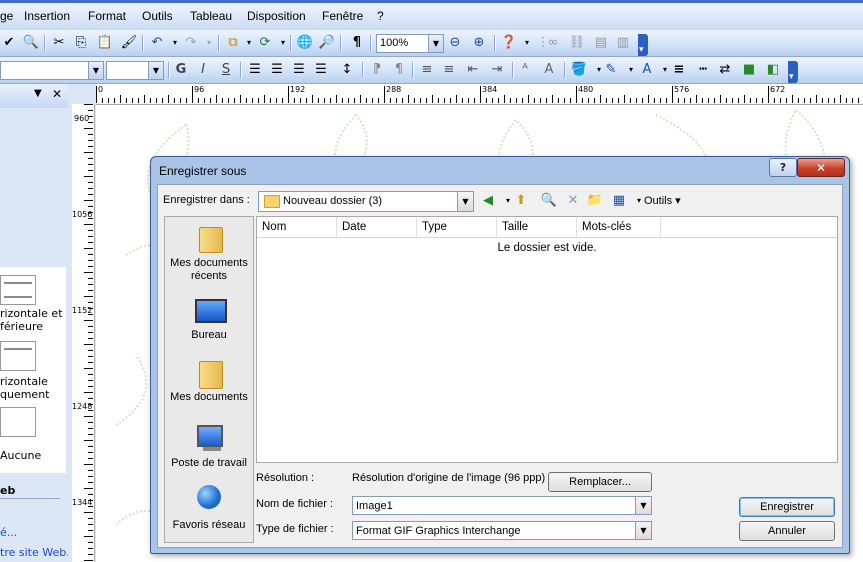  Describe the element at coordinates (209, 446) in the screenshot. I see `place-computer: Poste de travail` at that location.